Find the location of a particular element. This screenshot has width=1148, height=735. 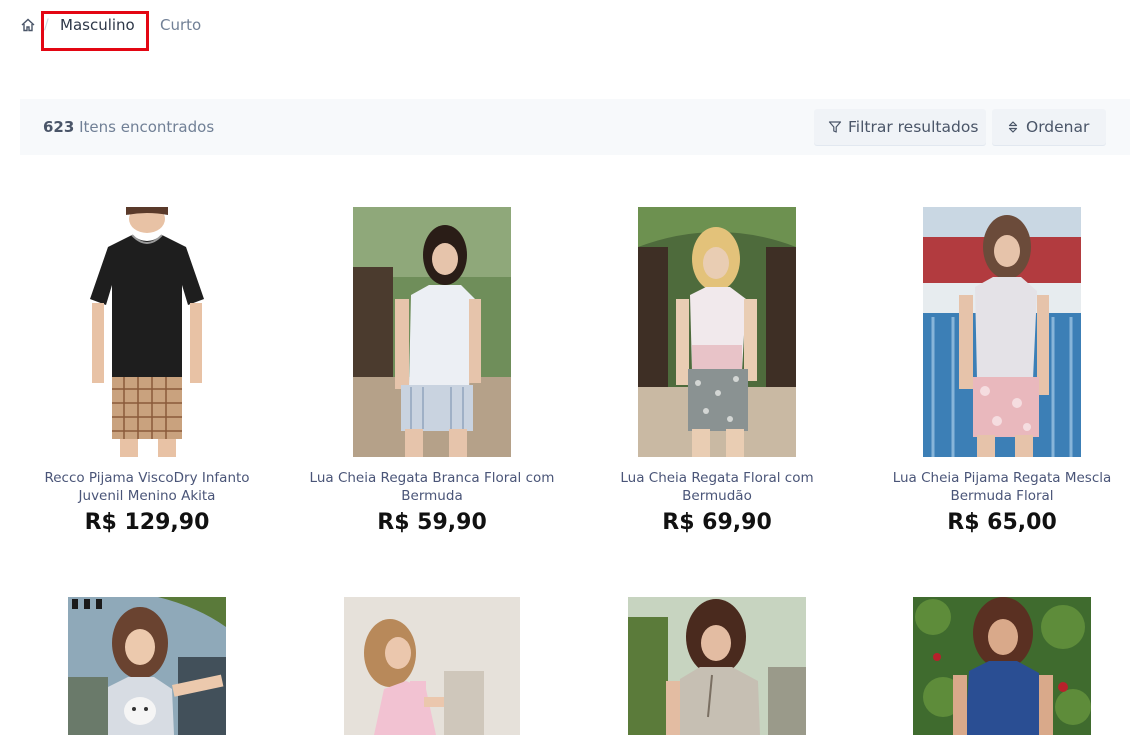

filter-icon is located at coordinates (835, 127).